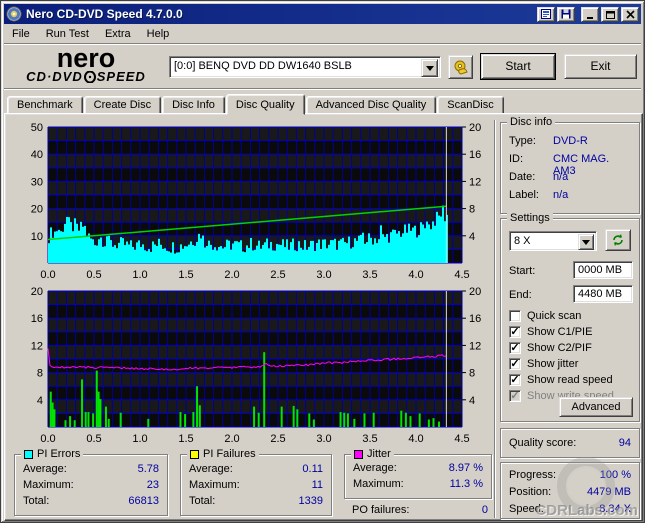 This screenshot has height=523, width=645. What do you see at coordinates (14, 14) in the screenshot?
I see `app-icon` at bounding box center [14, 14].